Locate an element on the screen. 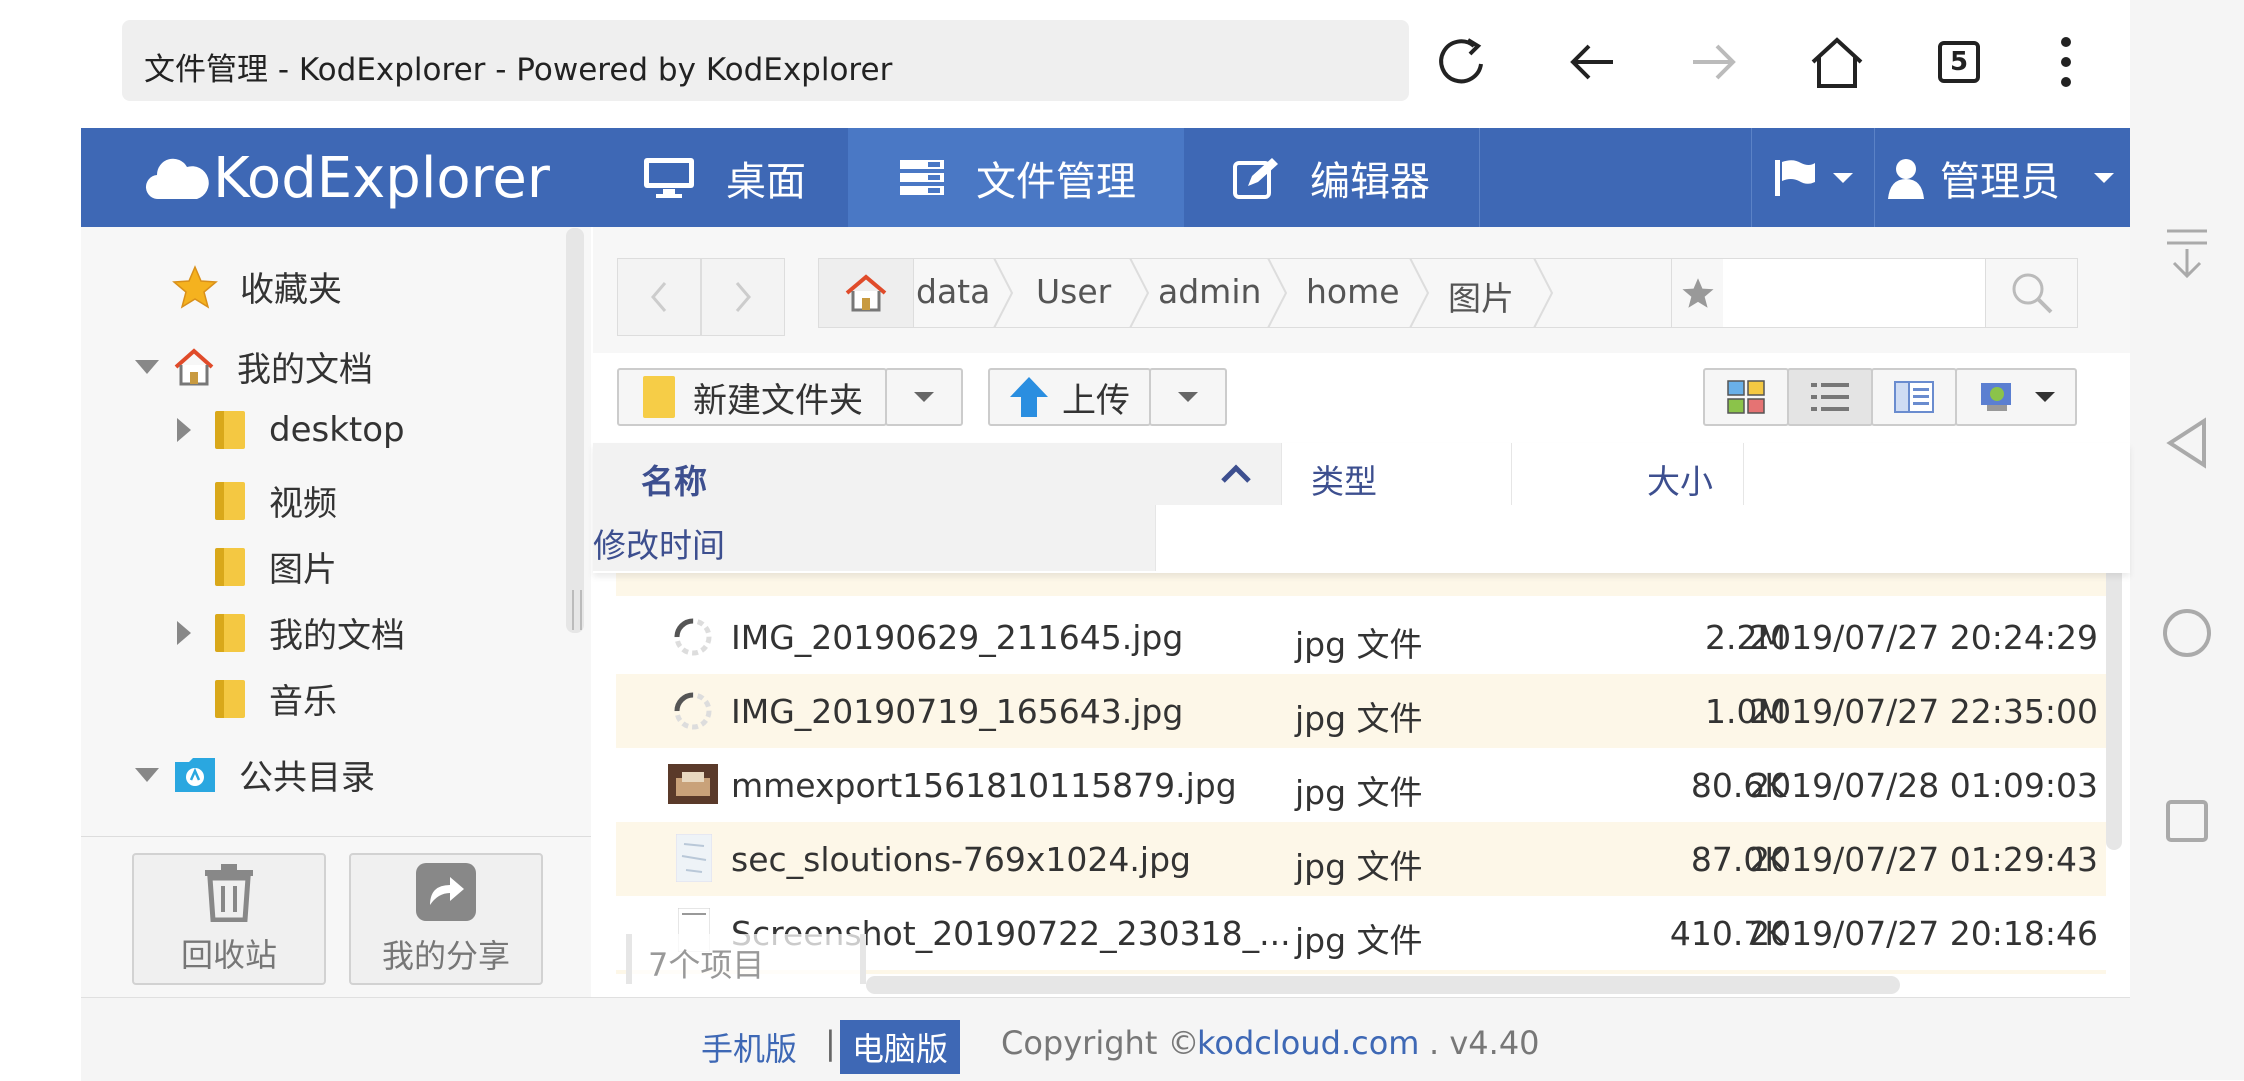  system-nav-bar is located at coordinates (2187, 540).